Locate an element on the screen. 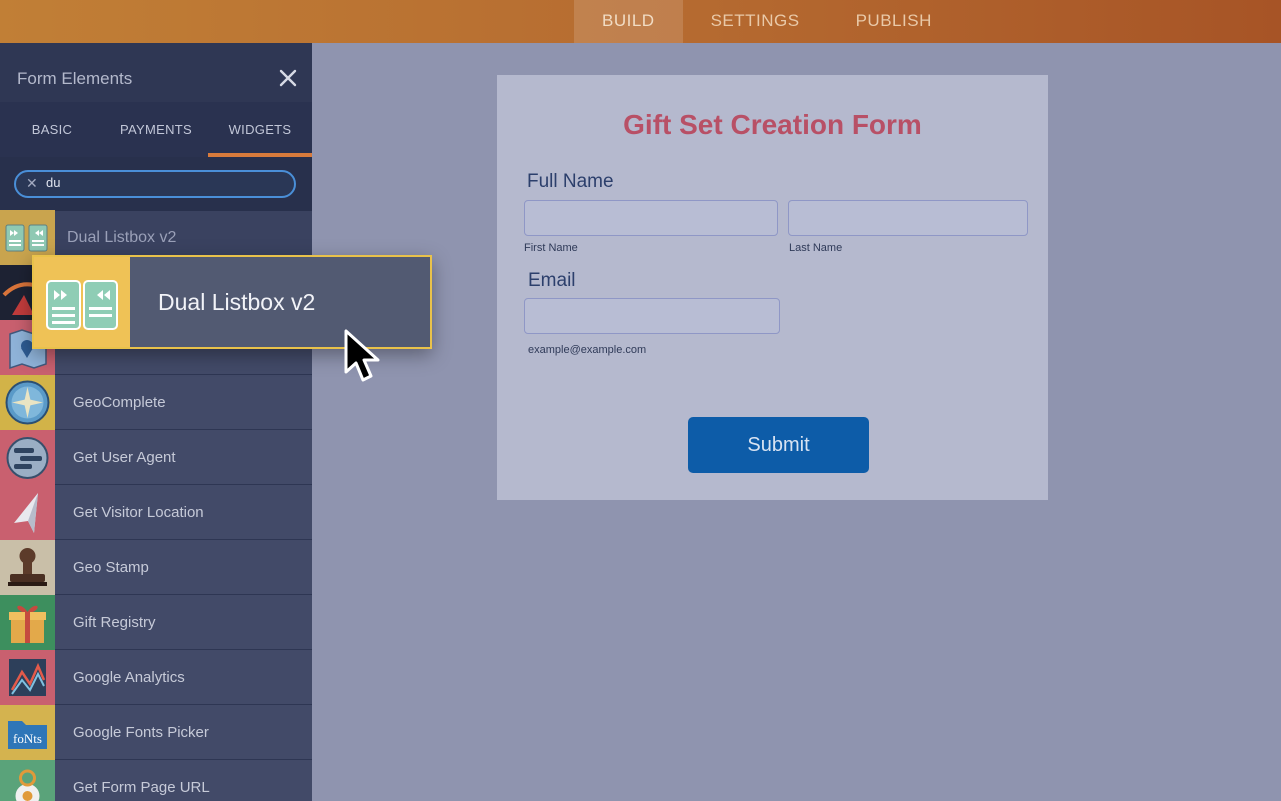 Image resolution: width=1281 pixels, height=801 pixels. list-item-label: Geo Stamp is located at coordinates (111, 567).